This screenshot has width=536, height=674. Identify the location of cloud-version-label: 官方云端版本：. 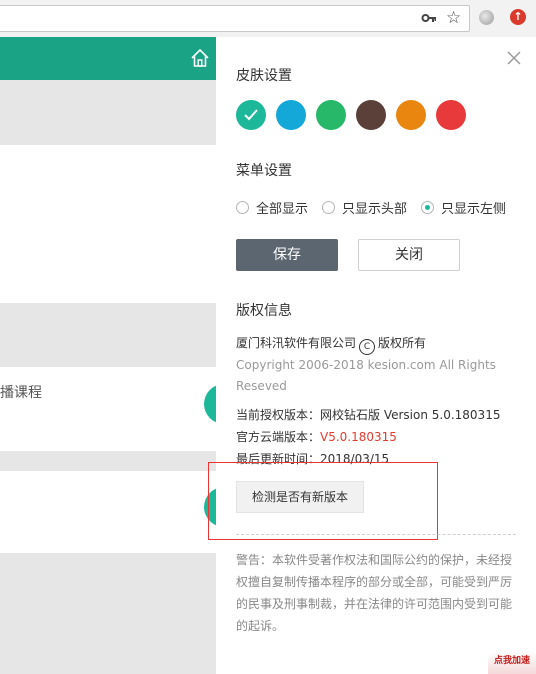
(278, 437).